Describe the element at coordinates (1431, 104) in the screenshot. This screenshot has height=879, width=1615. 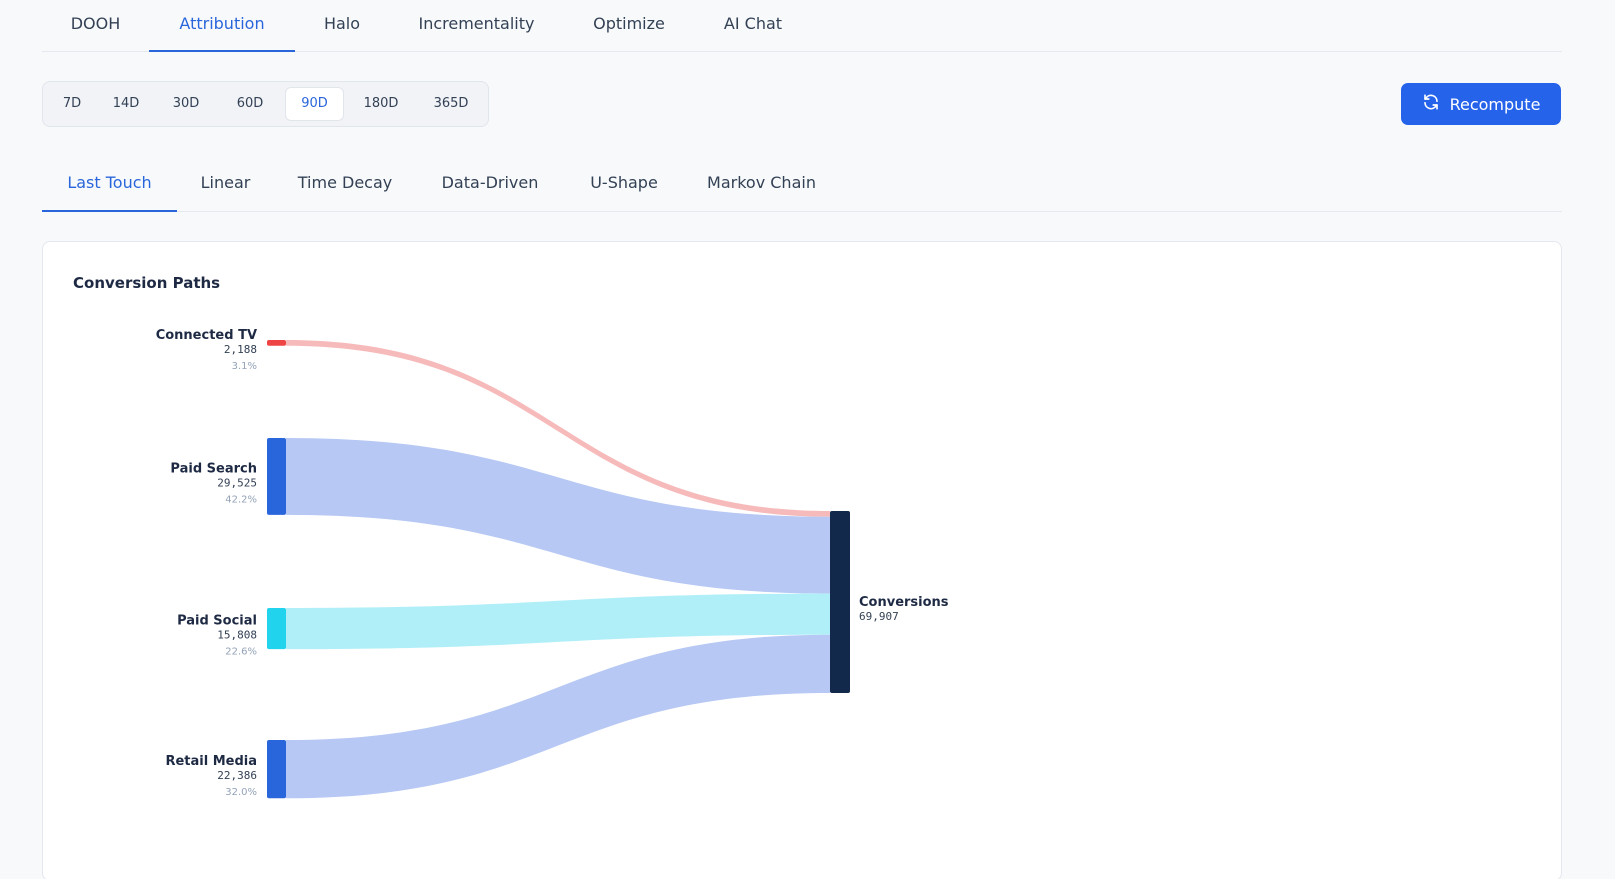
I see `refresh-icon` at that location.